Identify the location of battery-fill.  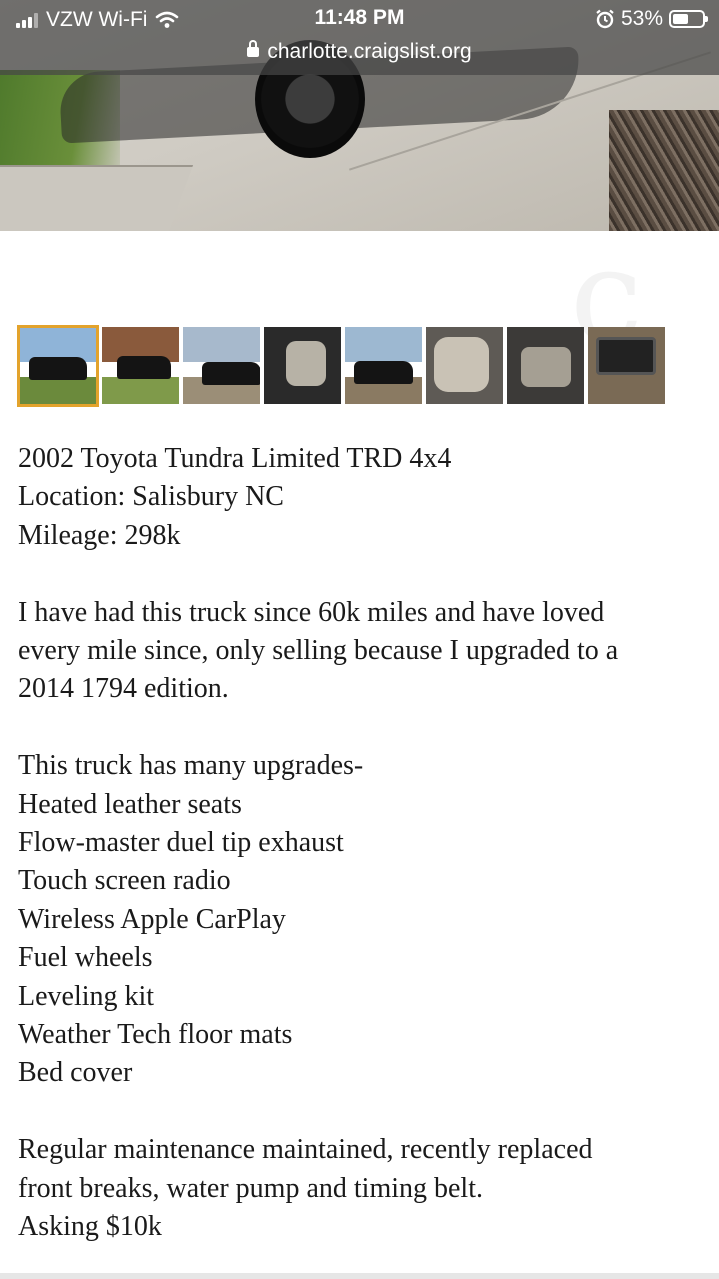
(680, 19).